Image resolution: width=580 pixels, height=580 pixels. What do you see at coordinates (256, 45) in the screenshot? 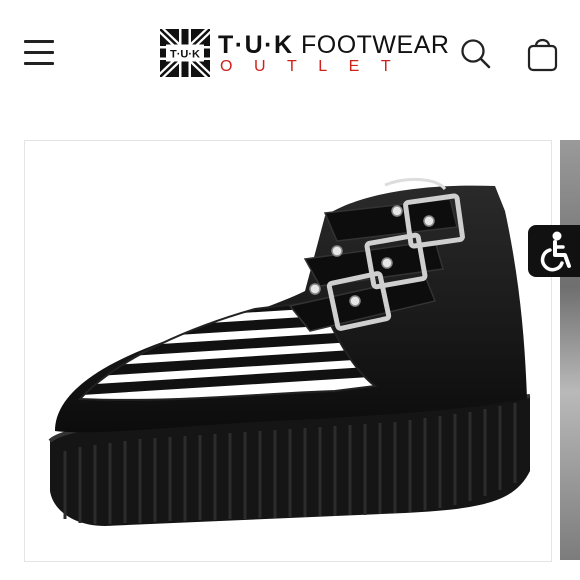
I see `logo-brand: T·U·K` at bounding box center [256, 45].